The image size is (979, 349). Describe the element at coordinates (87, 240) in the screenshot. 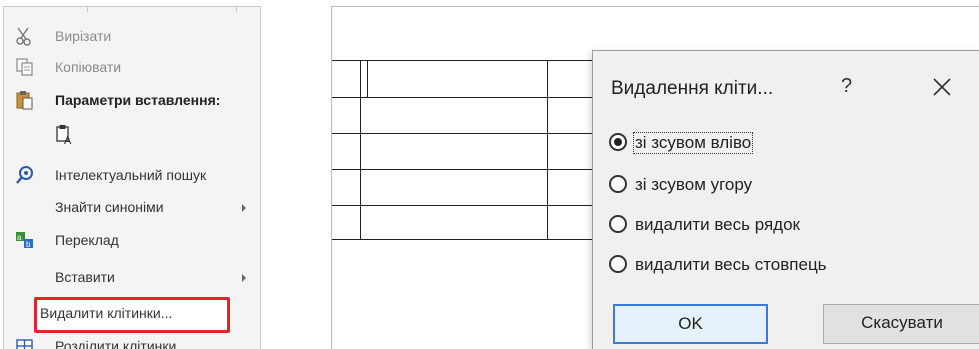

I see `menu-item-label: Переклад` at that location.